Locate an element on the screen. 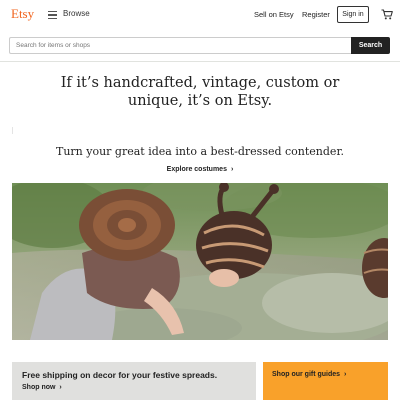 This screenshot has height=400, width=400. gift-guides-label: Shop our gift guides is located at coordinates (306, 374).